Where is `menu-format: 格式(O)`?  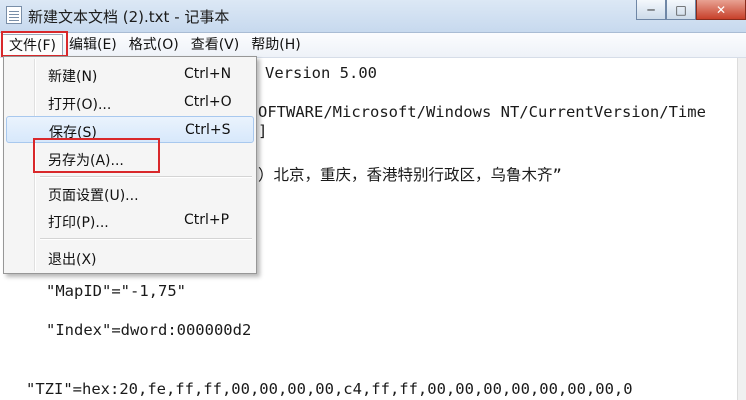 menu-format: 格式(O) is located at coordinates (154, 45).